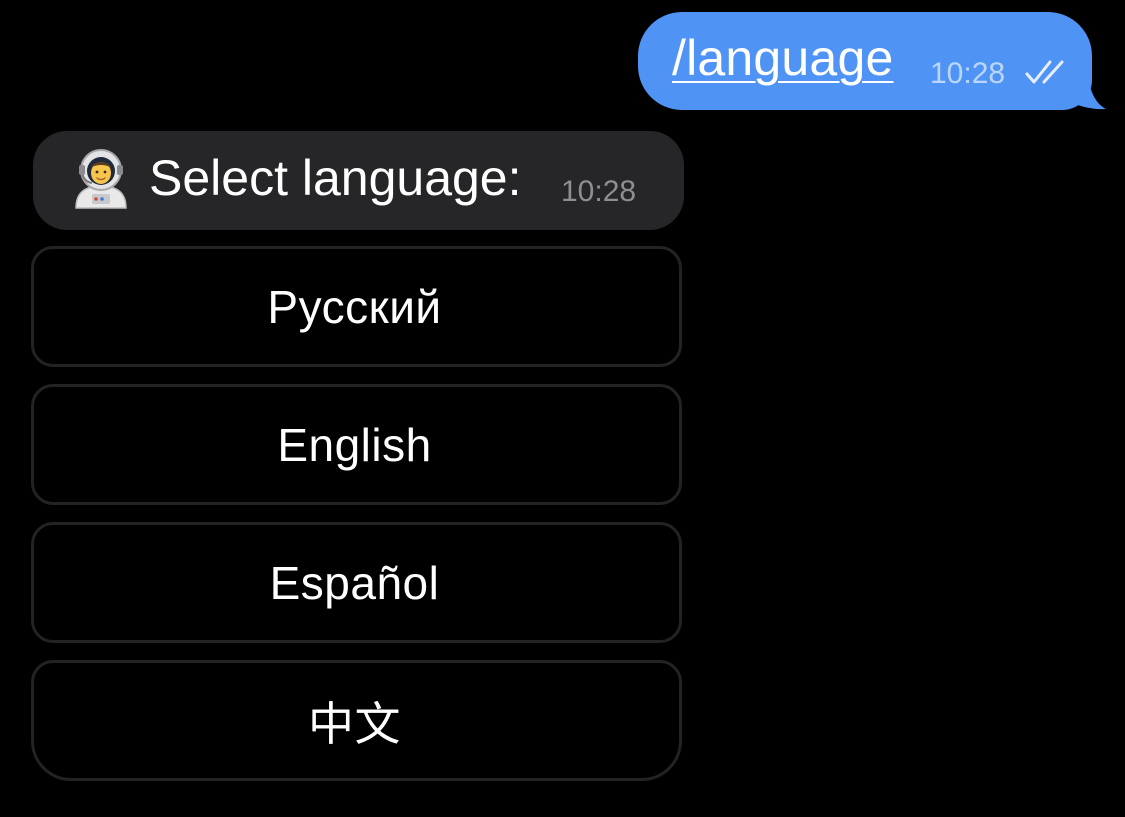  Describe the element at coordinates (1044, 72) in the screenshot. I see `double-check-icon` at that location.